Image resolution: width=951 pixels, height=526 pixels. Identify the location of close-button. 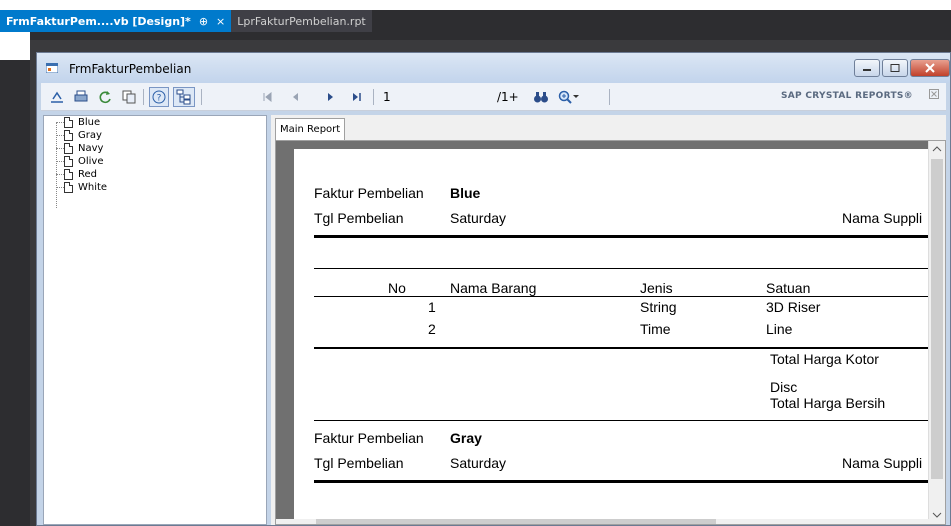
(930, 68).